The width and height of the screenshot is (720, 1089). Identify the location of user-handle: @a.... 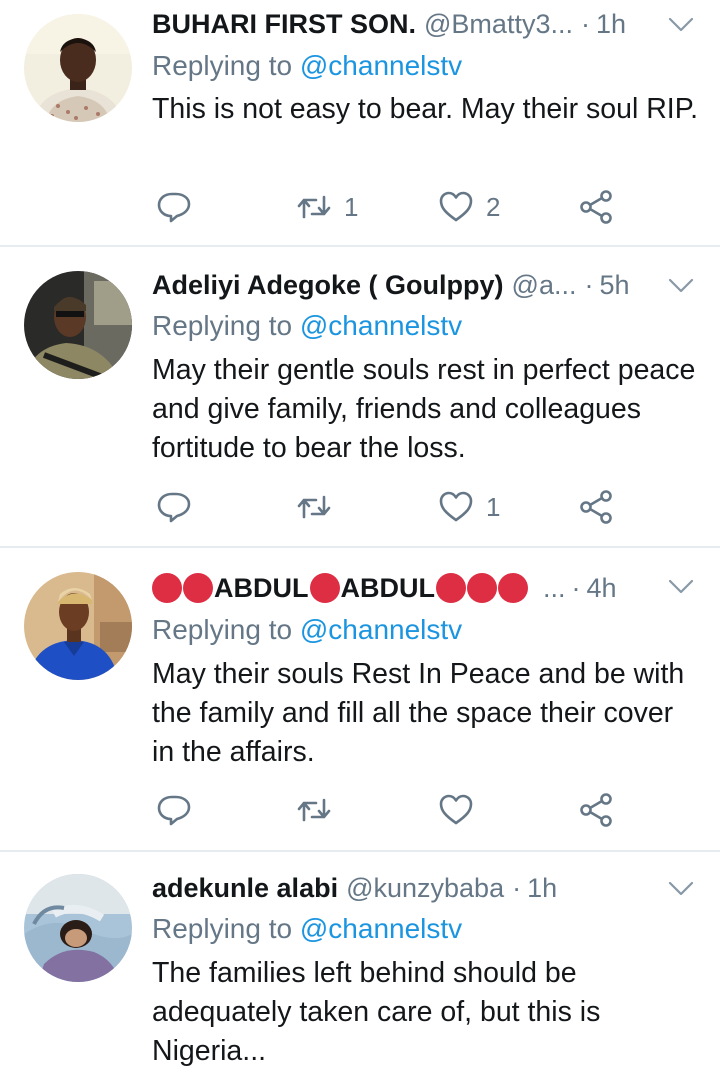
(544, 285).